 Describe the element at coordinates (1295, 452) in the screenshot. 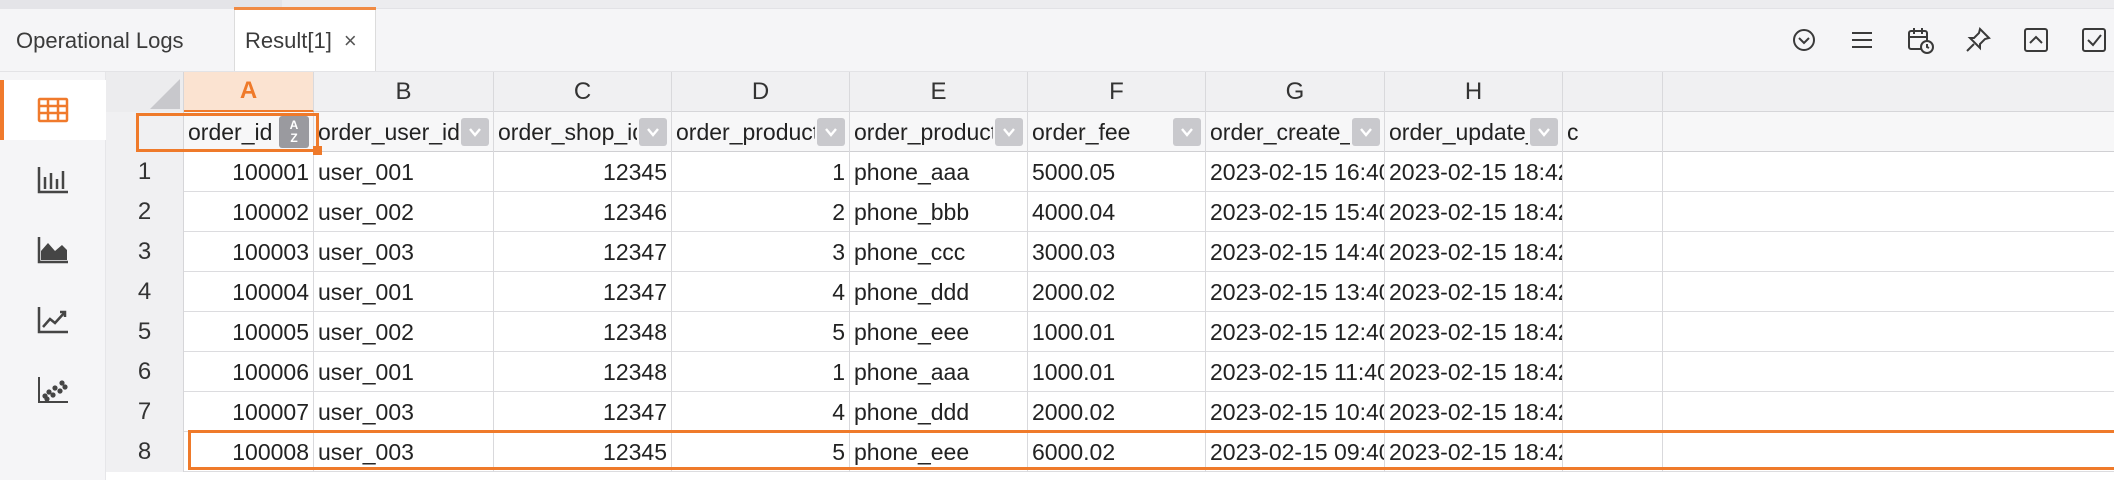

I see `table-cell: 2023-02-15 09:40:56+08` at that location.